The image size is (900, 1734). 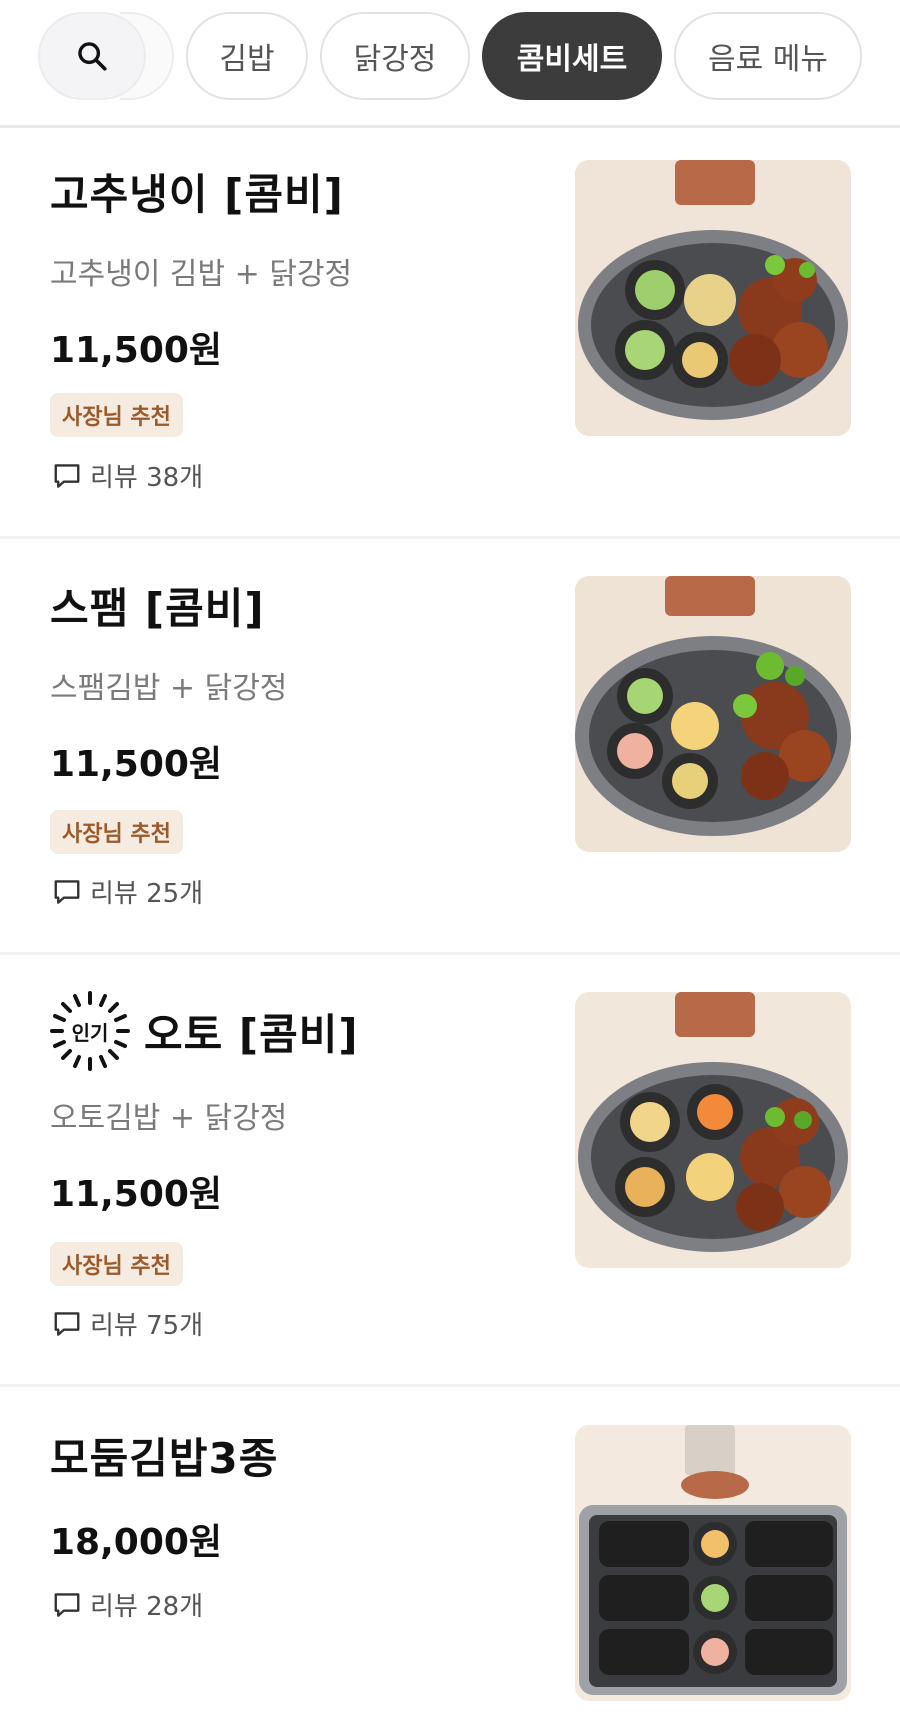 I want to click on tab-drinks: 음료 메뉴, so click(x=768, y=56).